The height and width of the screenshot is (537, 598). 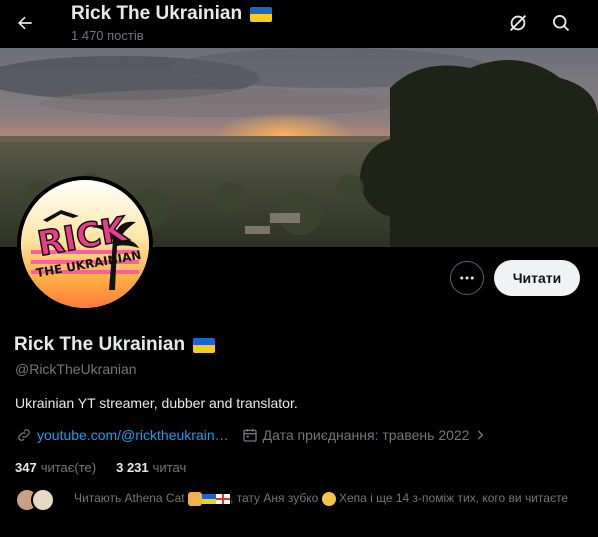 I want to click on top-bar: Rick The Ukrainian 1 470 постів, so click(x=299, y=24).